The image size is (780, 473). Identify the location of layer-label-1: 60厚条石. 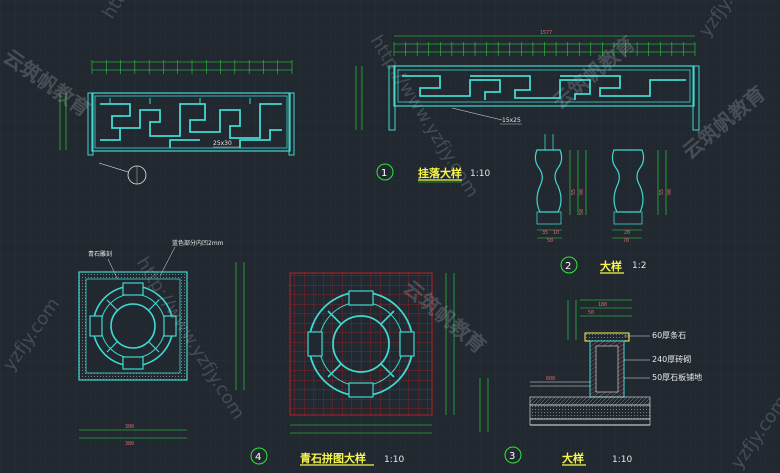
(669, 335).